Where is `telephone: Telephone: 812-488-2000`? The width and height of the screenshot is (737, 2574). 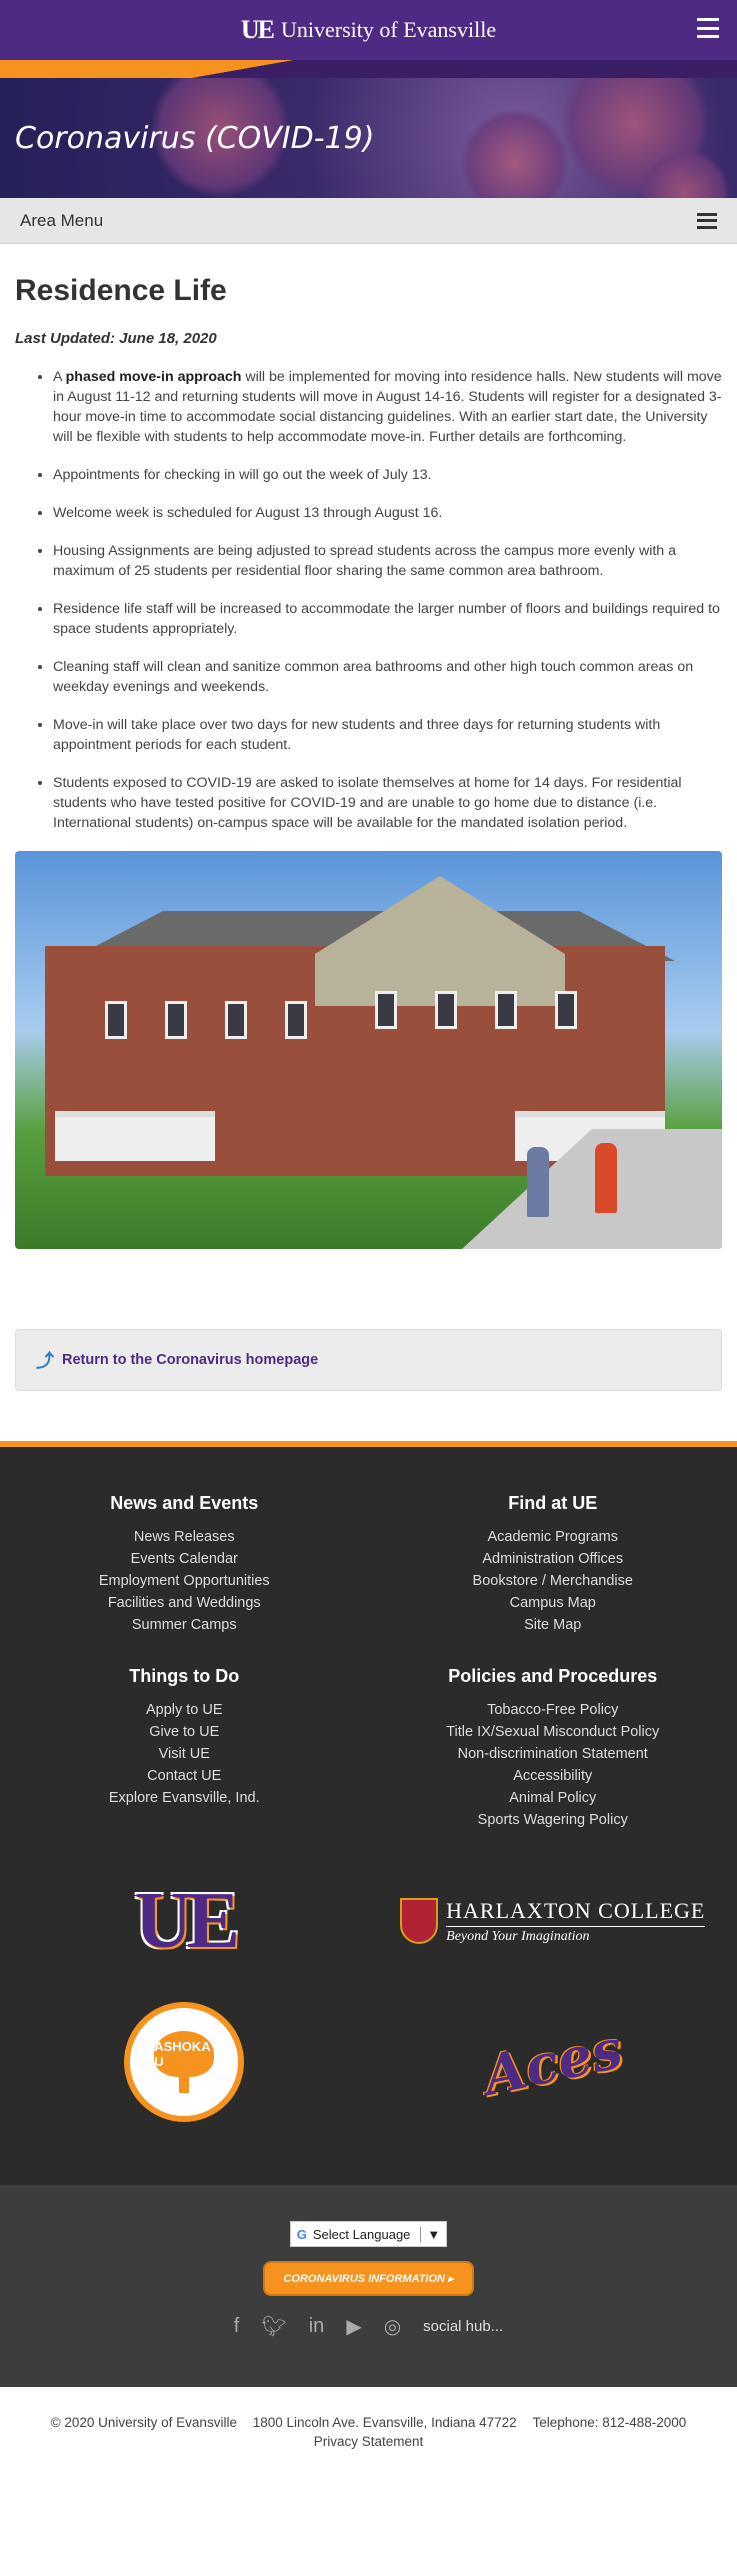 telephone: Telephone: 812-488-2000 is located at coordinates (609, 2422).